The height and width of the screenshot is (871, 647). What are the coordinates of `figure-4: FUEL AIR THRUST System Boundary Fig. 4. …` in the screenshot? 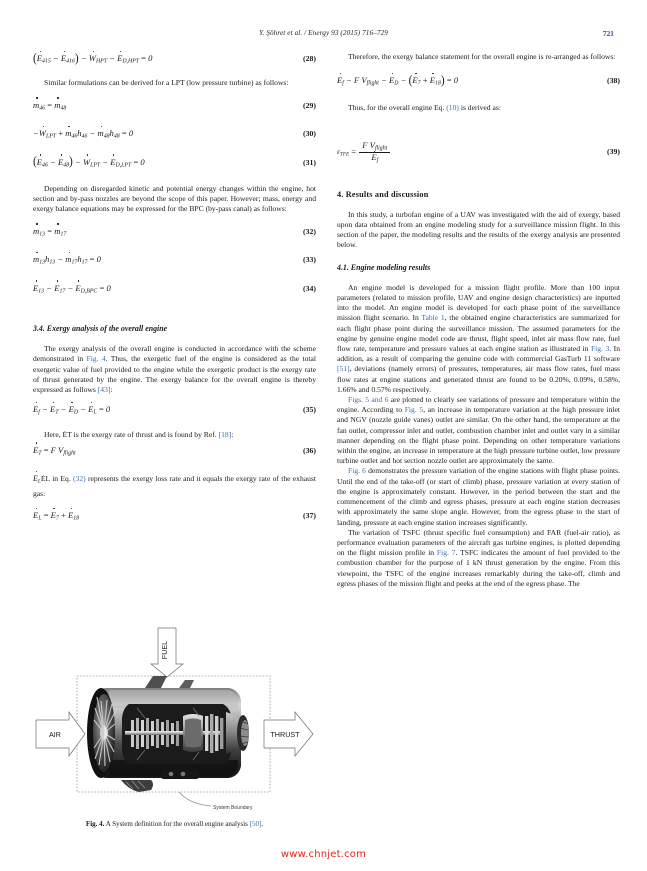 It's located at (174, 726).